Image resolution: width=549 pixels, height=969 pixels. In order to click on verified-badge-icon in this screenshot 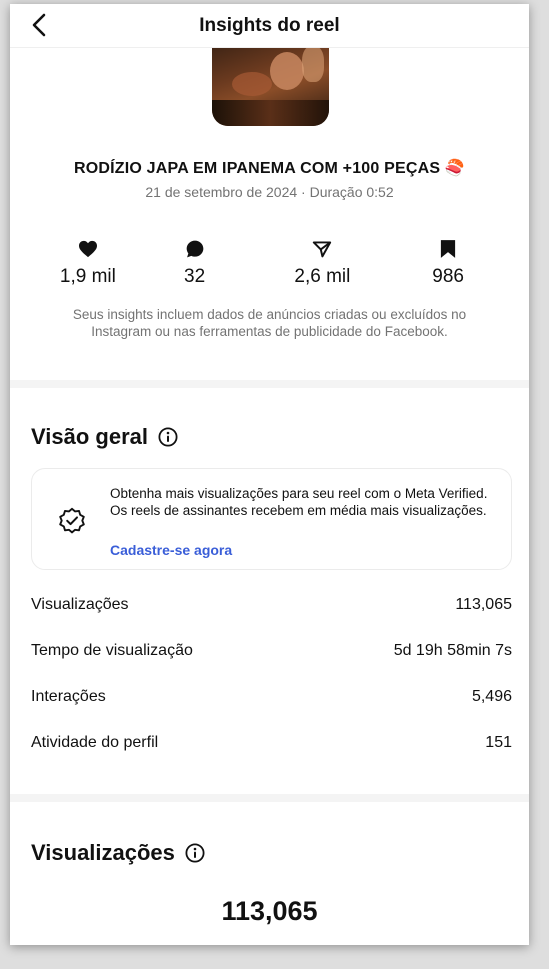, I will do `click(72, 520)`.